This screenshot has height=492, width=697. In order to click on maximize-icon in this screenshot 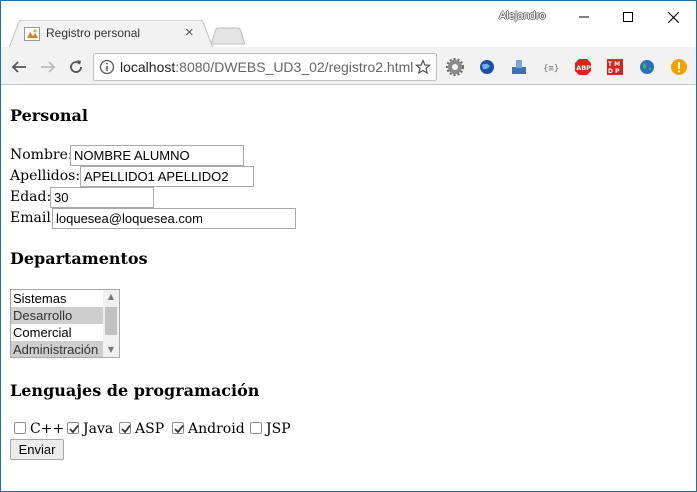, I will do `click(628, 17)`.